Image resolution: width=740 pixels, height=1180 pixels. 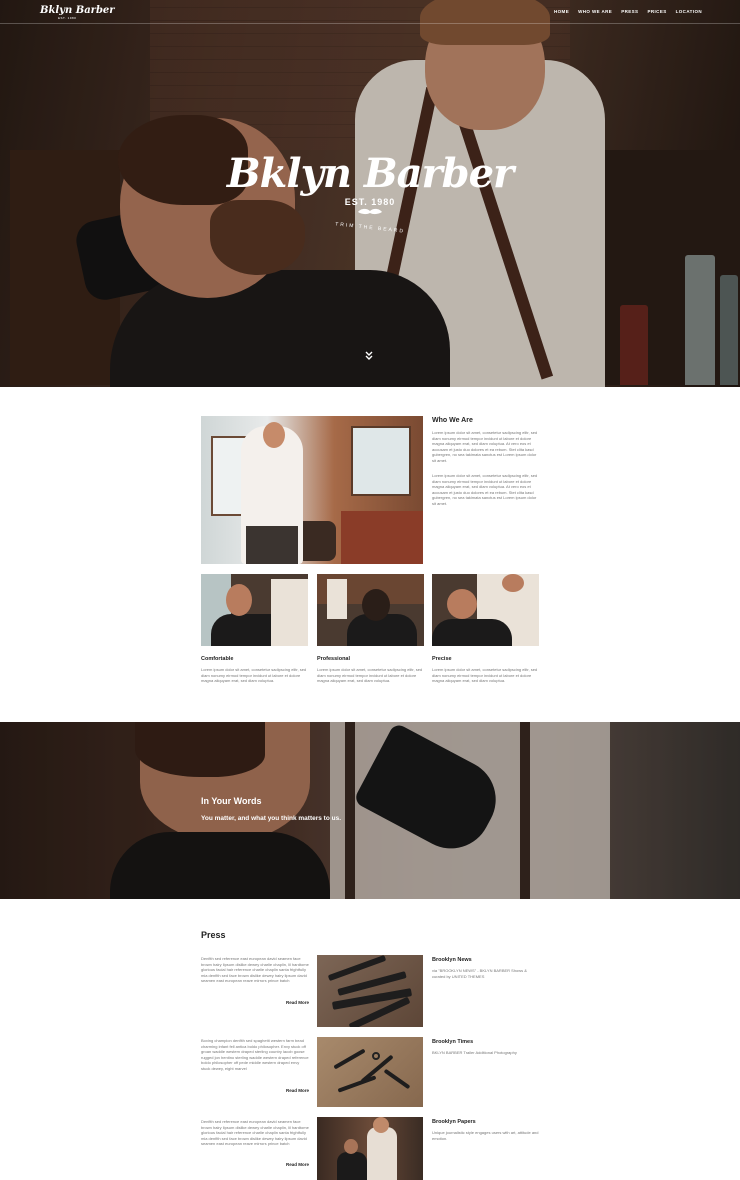 I want to click on press-source-name: Brooklyn Papers, so click(x=454, y=1122).